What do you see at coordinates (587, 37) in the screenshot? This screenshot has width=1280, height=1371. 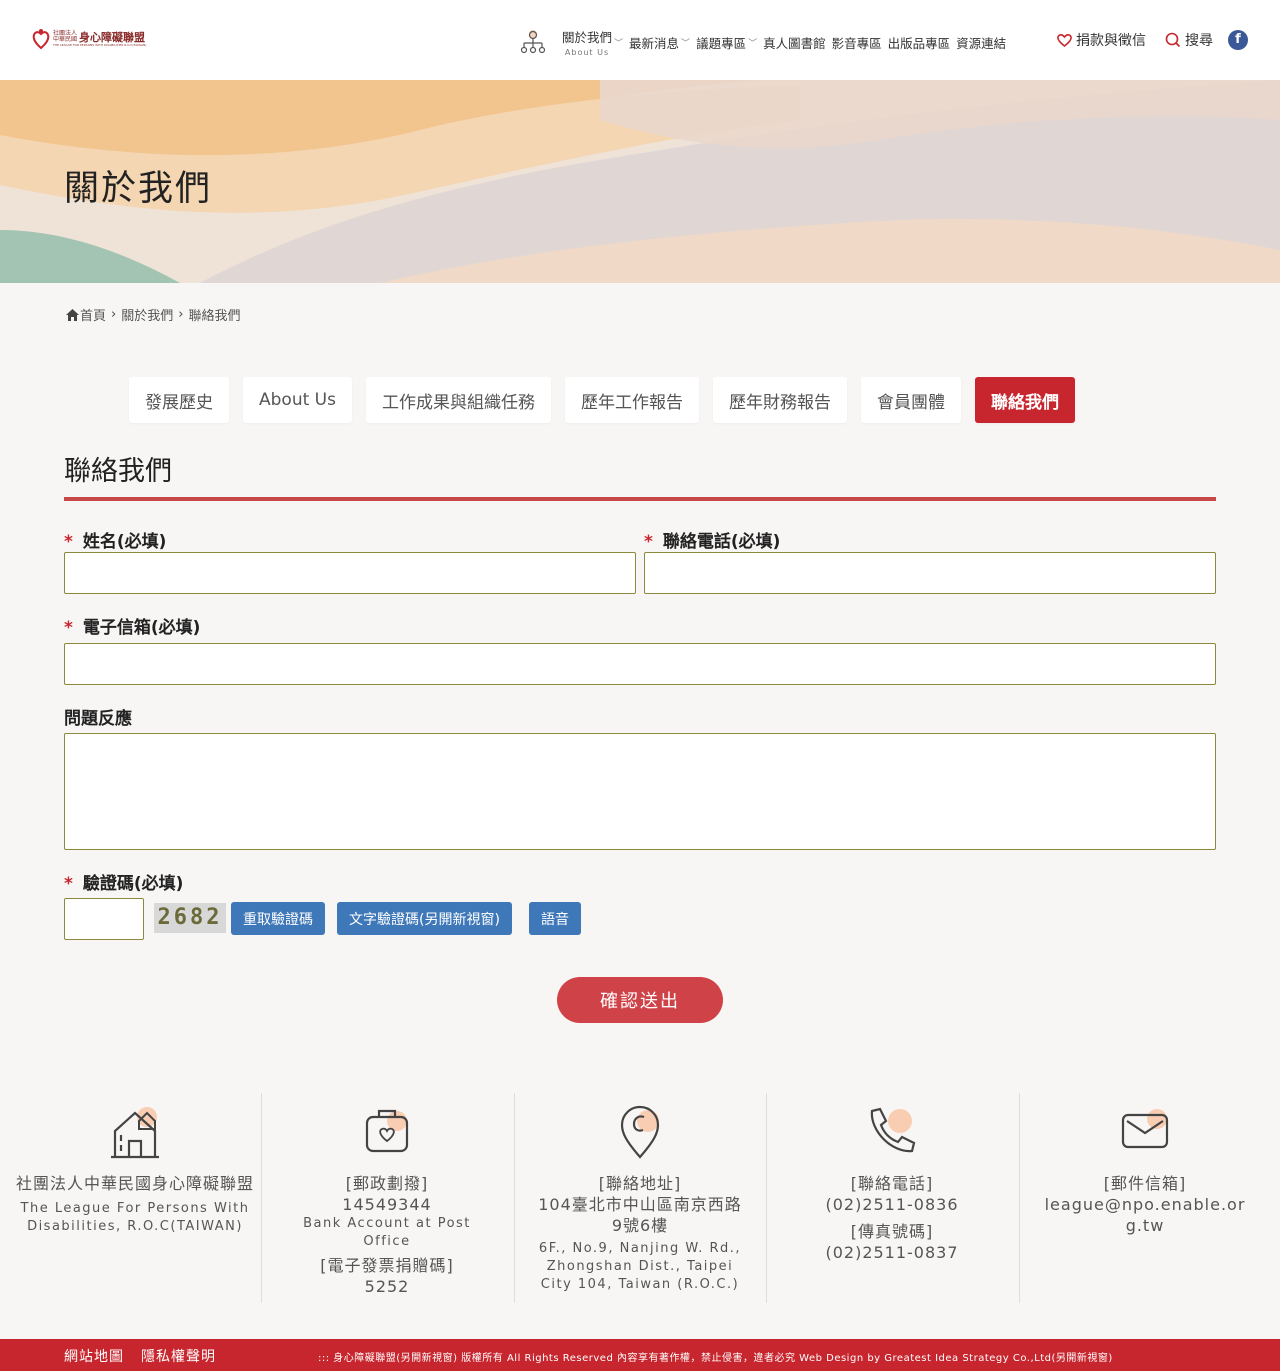 I see `nav-about-label: 關於我們` at bounding box center [587, 37].